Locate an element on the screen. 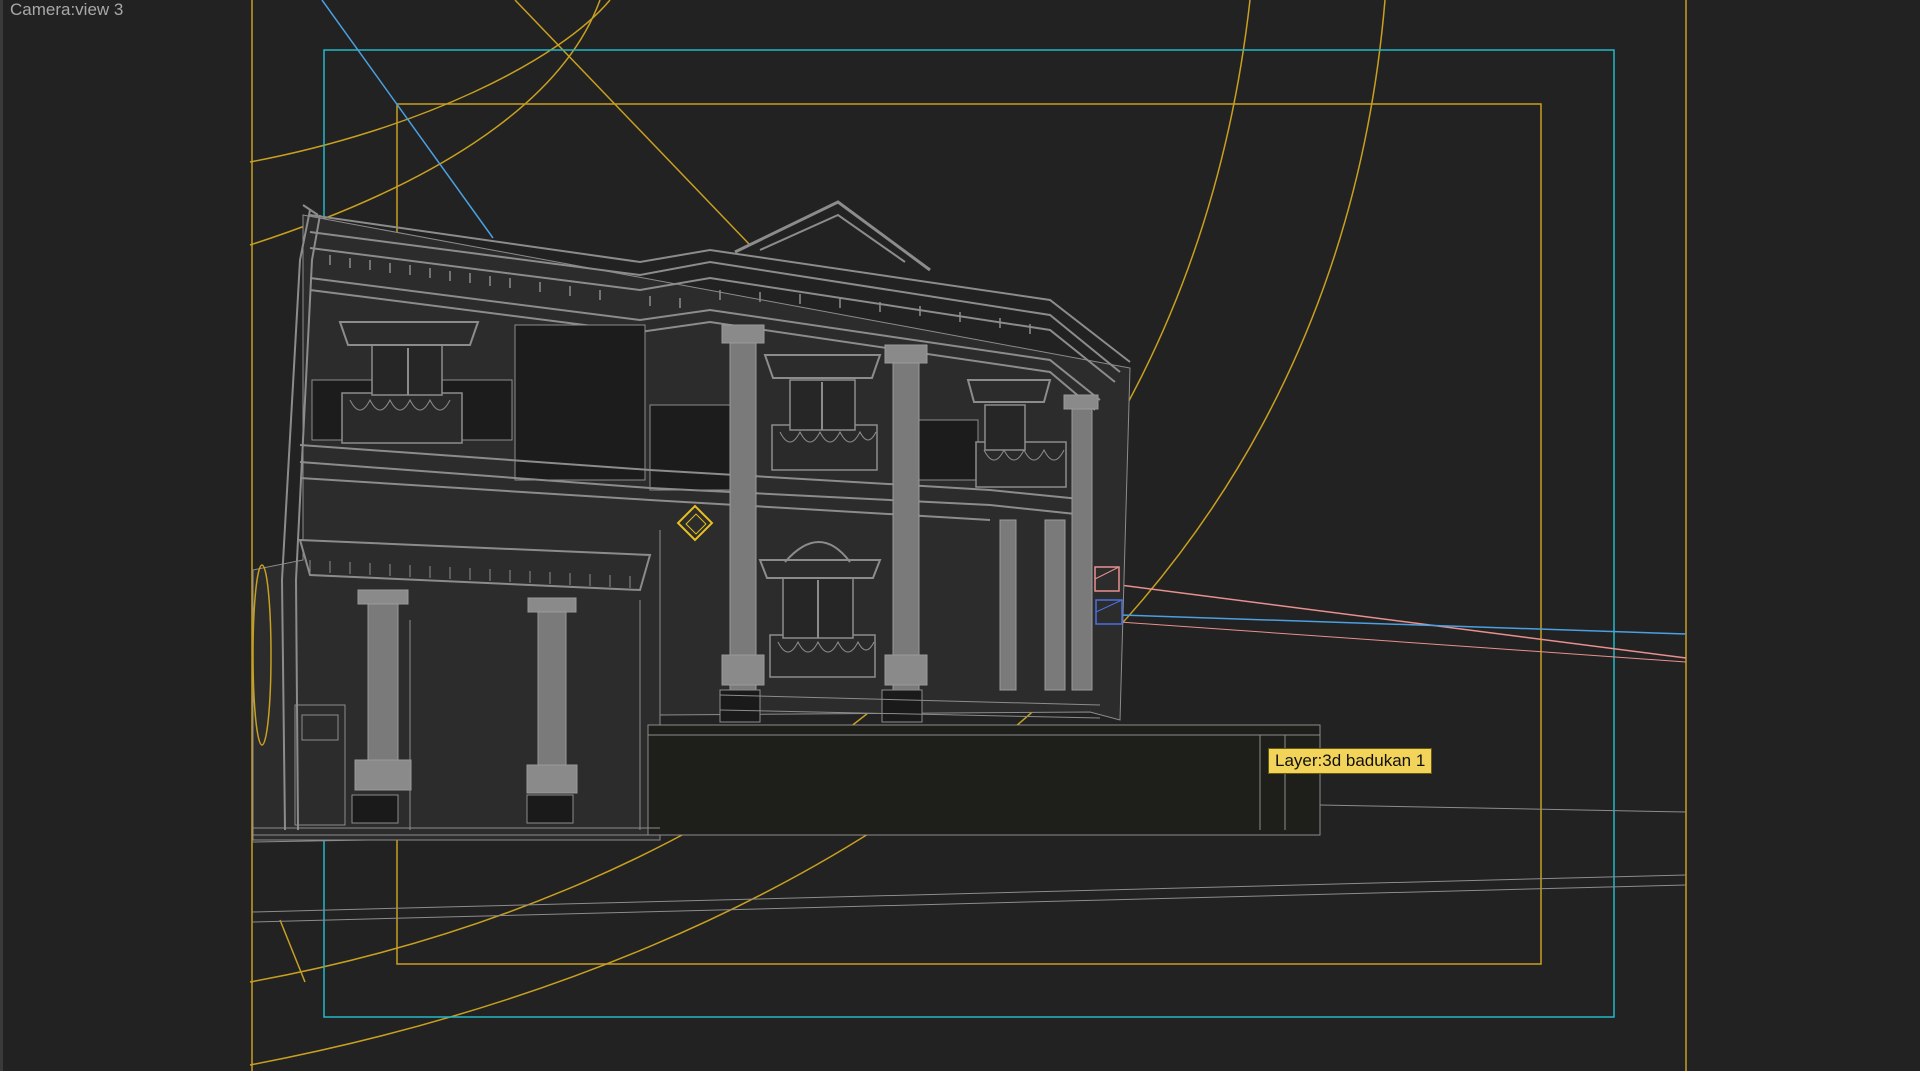 This screenshot has width=1920, height=1071. light-line-blue is located at coordinates (1403, 624).